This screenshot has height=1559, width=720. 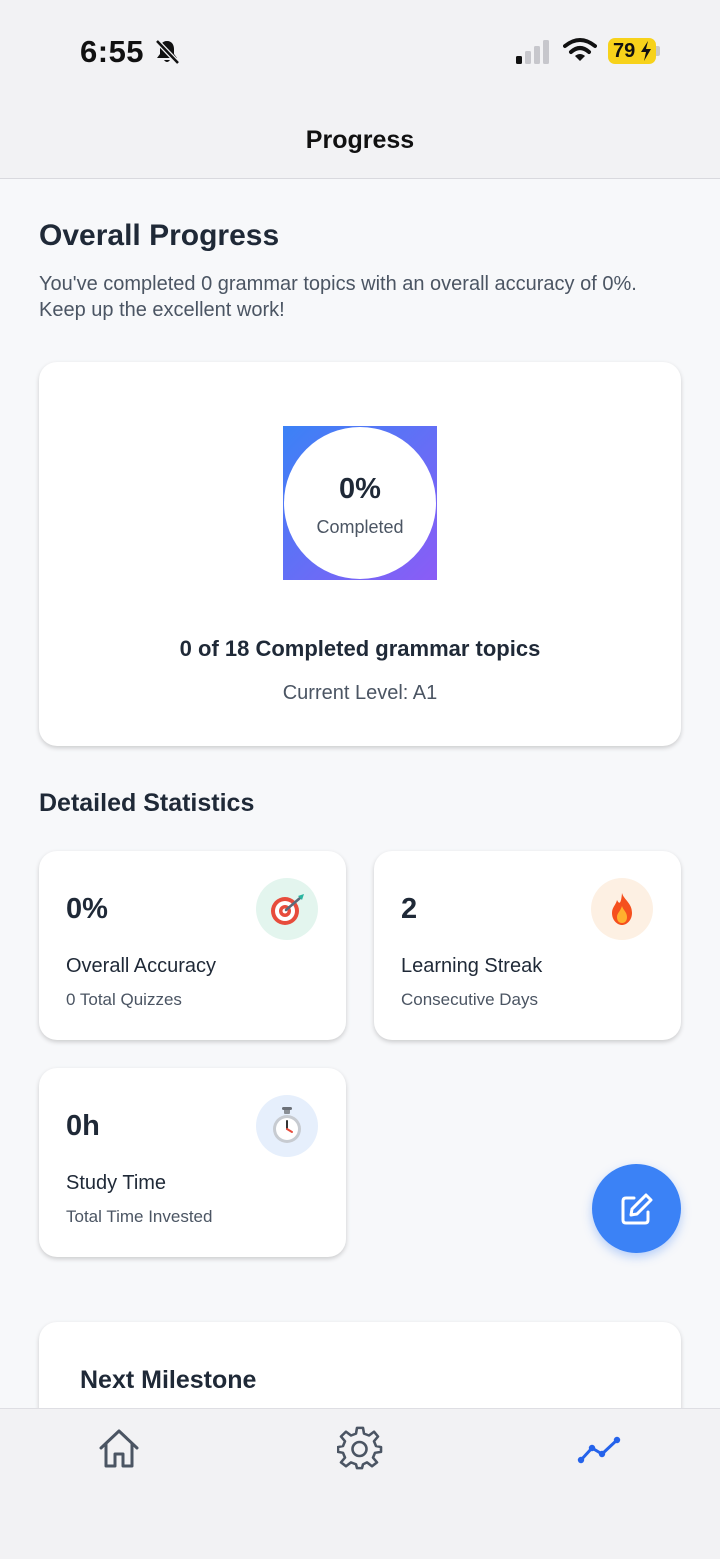 I want to click on streak-label: Learning Streak, so click(x=472, y=966).